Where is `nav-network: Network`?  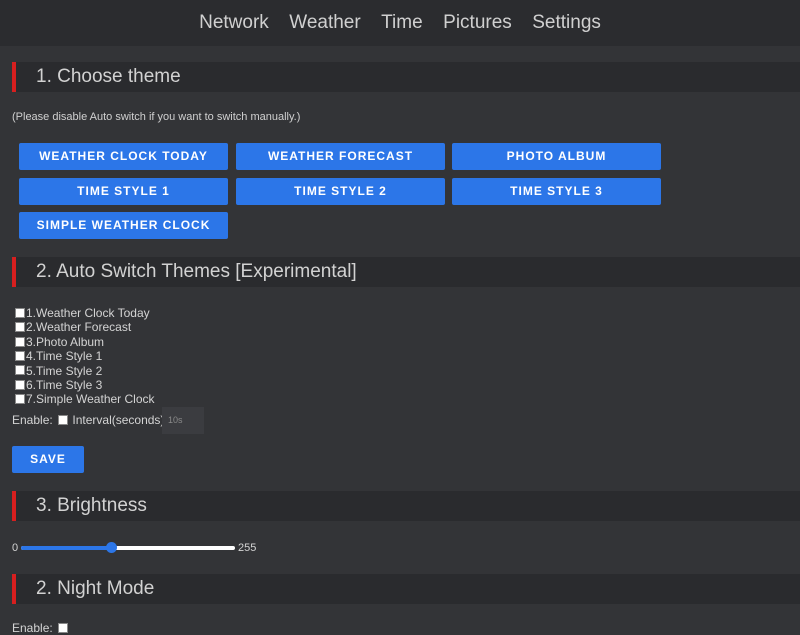 nav-network: Network is located at coordinates (234, 23).